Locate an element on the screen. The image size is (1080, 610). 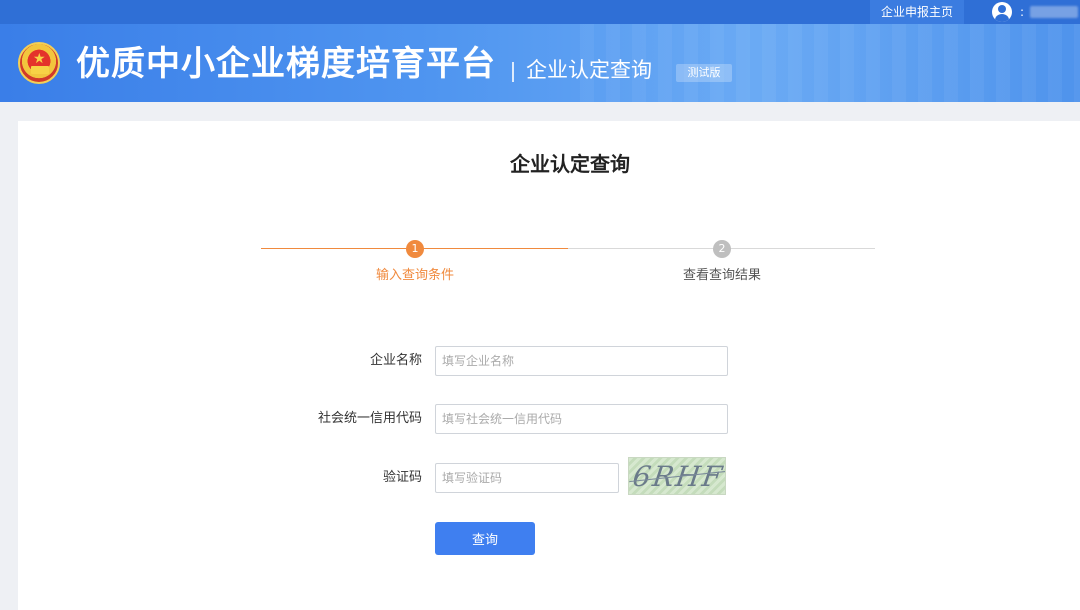
company-name-input is located at coordinates (581, 361).